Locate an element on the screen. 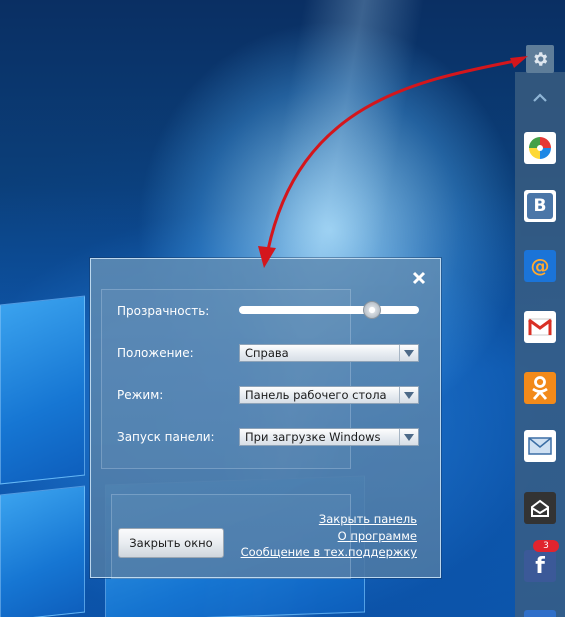 The image size is (565, 617). startup-dropdown: При загрузке Windows is located at coordinates (329, 437).